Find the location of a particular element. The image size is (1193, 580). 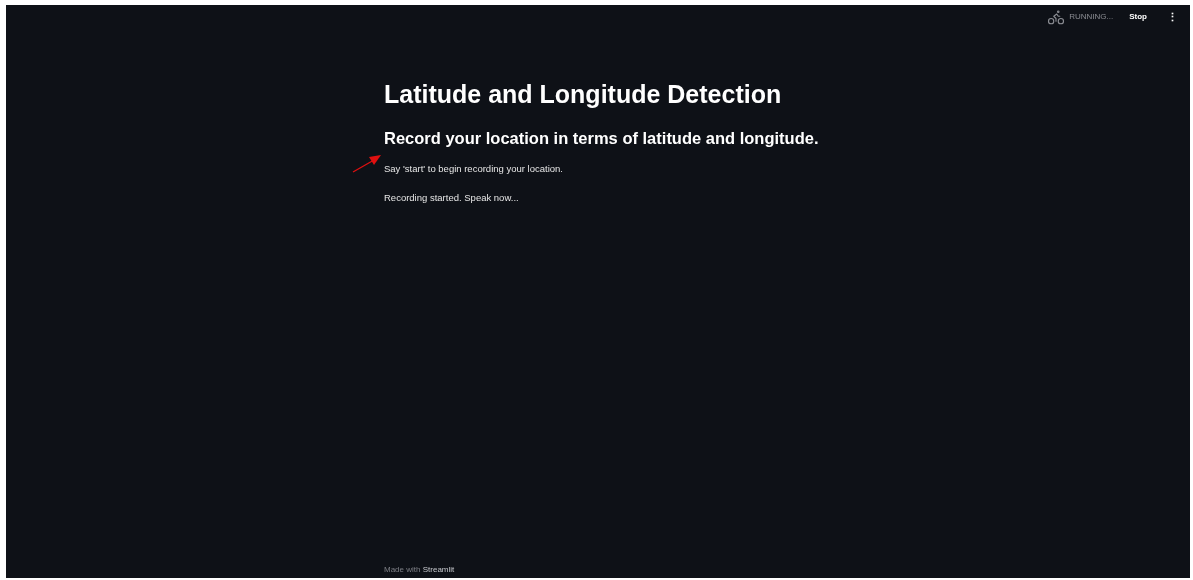

subheading: Record your location in terms of latitude and longitude. is located at coordinates (602, 138).